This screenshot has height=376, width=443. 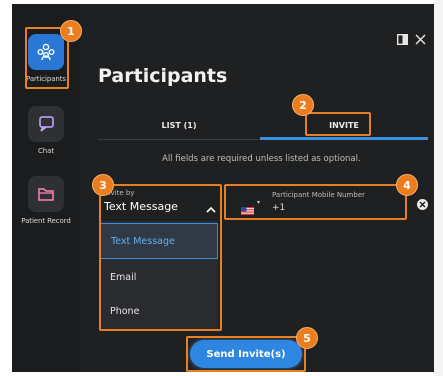 I want to click on page-title: Participants, so click(x=163, y=76).